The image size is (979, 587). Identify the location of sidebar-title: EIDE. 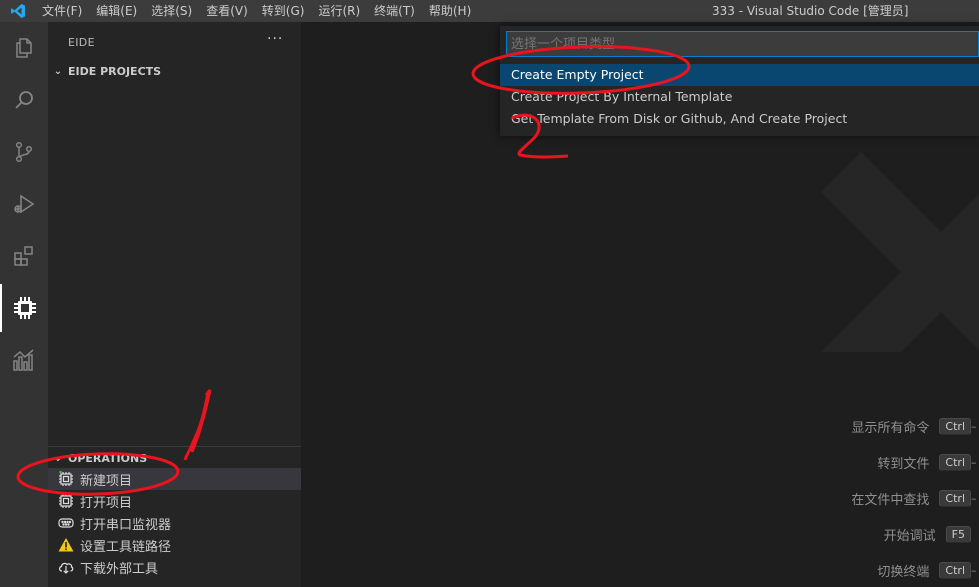
(81, 42).